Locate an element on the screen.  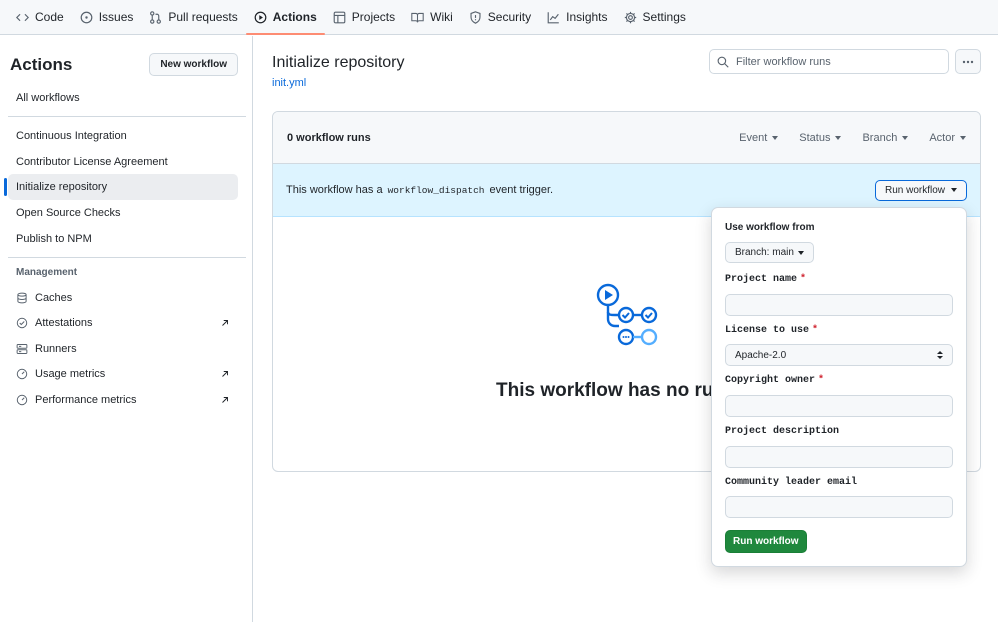
tab-code: Code is located at coordinates (40, 17).